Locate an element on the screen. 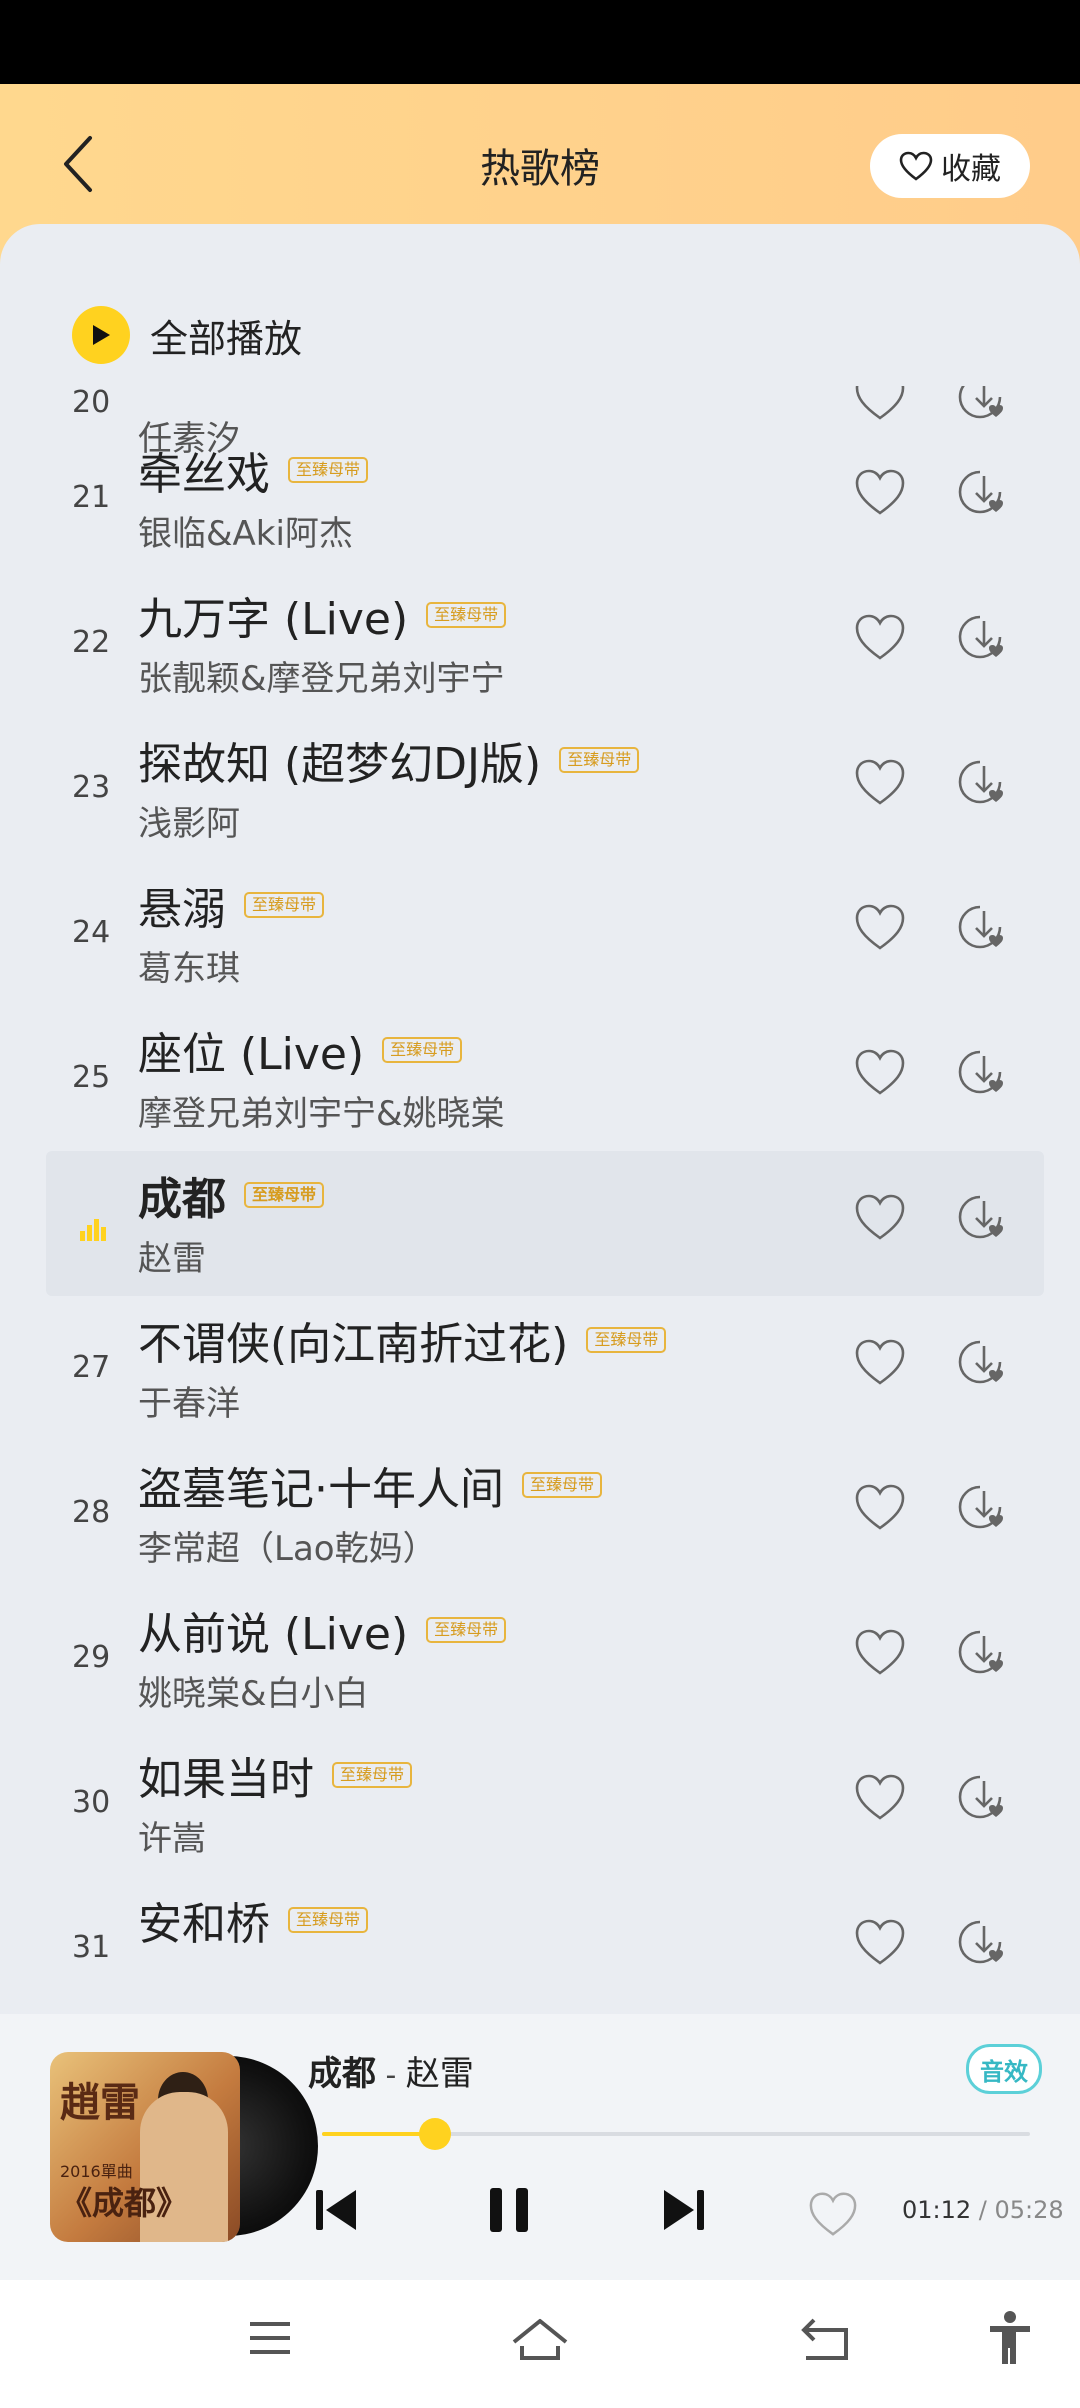 This screenshot has width=1080, height=2408. song-title-line: 牵丝戏 至臻母带 is located at coordinates (253, 470).